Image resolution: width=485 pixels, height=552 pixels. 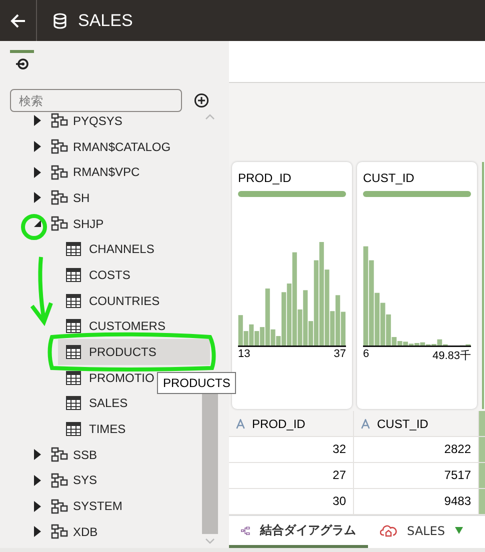 I want to click on tree-item: CHANNELS, so click(x=100, y=249).